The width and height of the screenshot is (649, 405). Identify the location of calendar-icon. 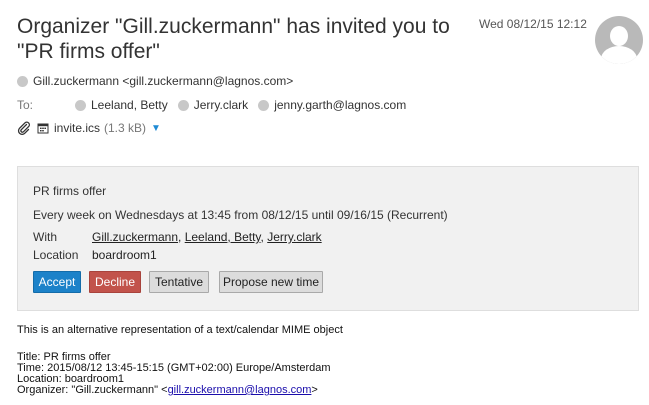
(43, 128).